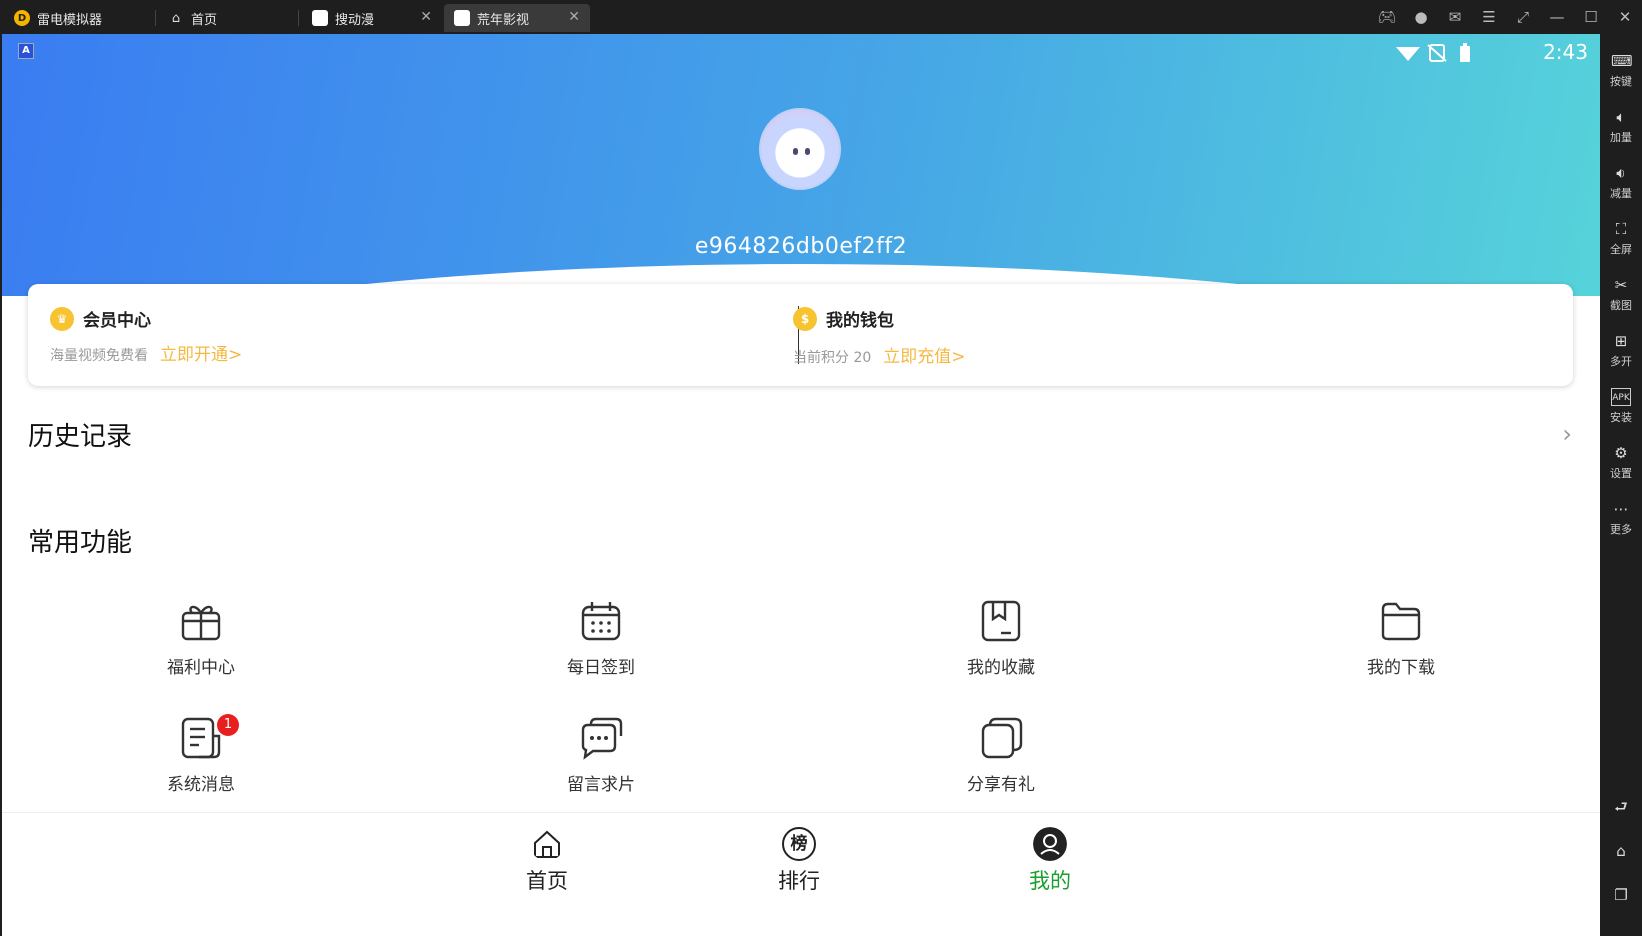 The image size is (1642, 936). I want to click on functions-title: 常用功能, so click(80, 543).